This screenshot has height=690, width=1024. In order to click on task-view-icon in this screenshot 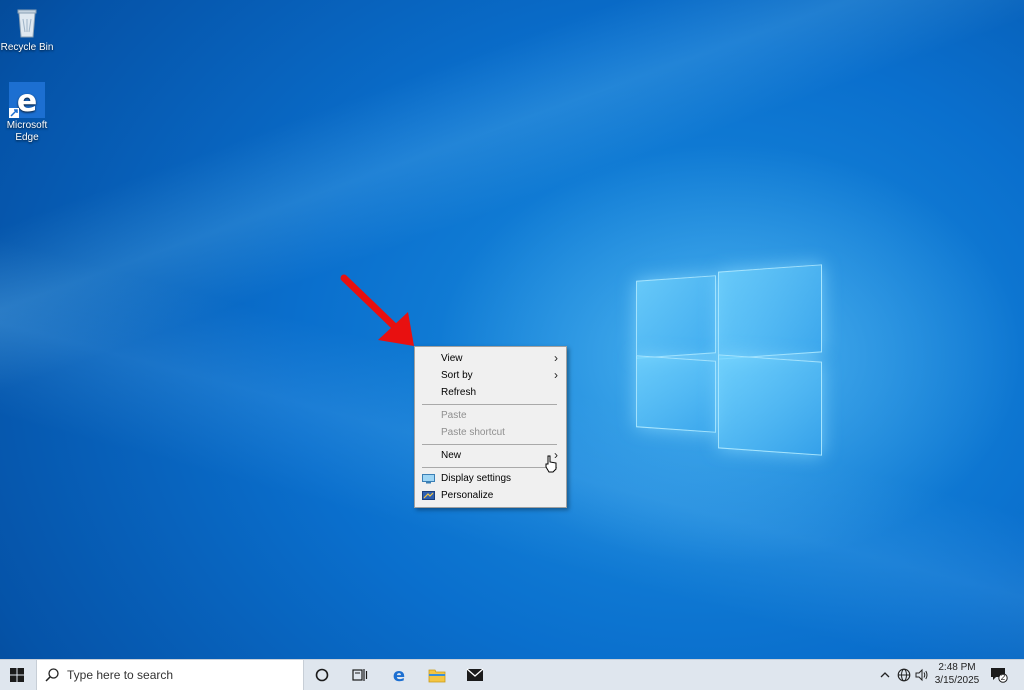, I will do `click(360, 675)`.